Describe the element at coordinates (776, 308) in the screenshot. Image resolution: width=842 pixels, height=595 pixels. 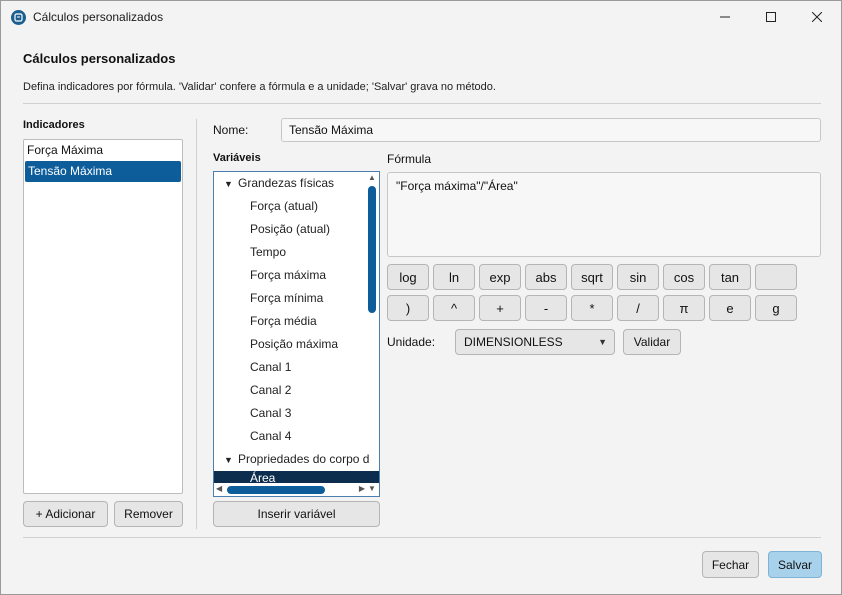
I see `operator-button-g: g` at that location.